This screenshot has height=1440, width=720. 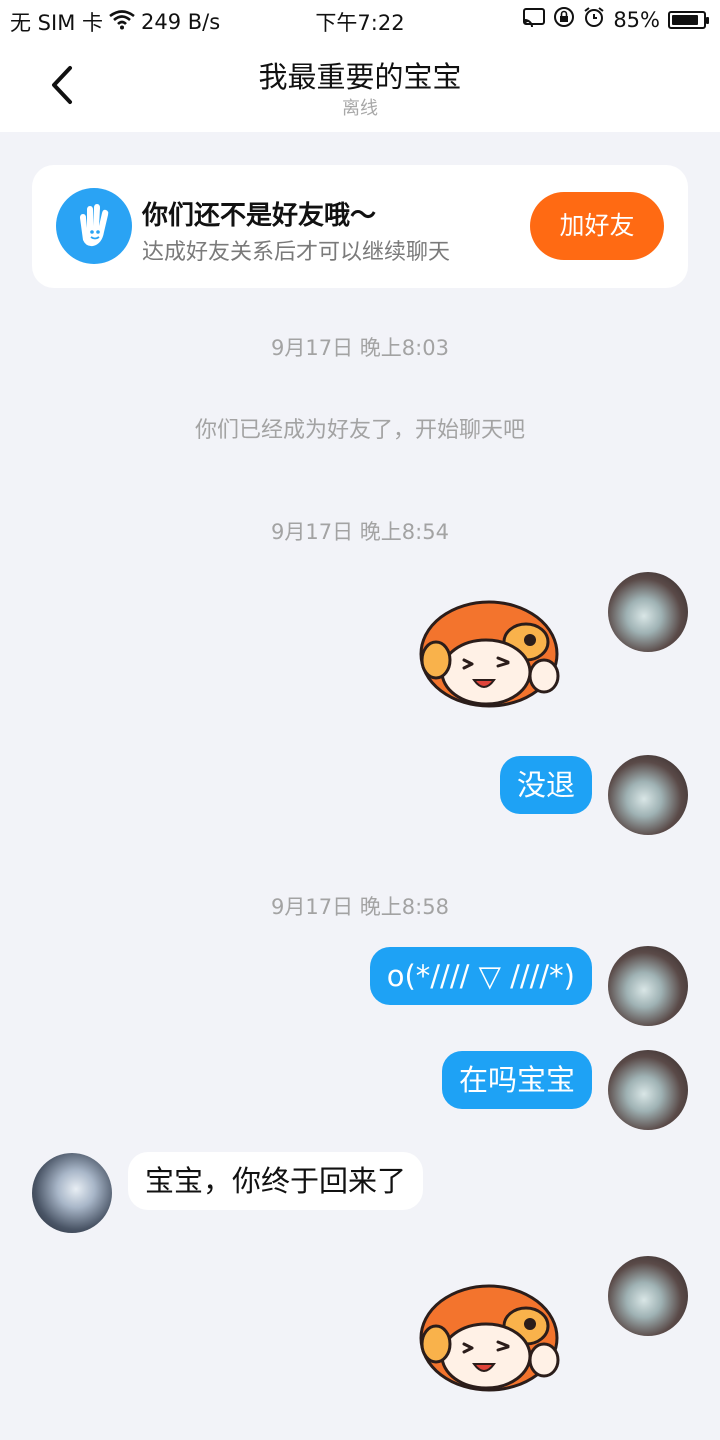 What do you see at coordinates (480, 976) in the screenshot?
I see `message-bubble-sent: o(*//// ▽ ////*)` at bounding box center [480, 976].